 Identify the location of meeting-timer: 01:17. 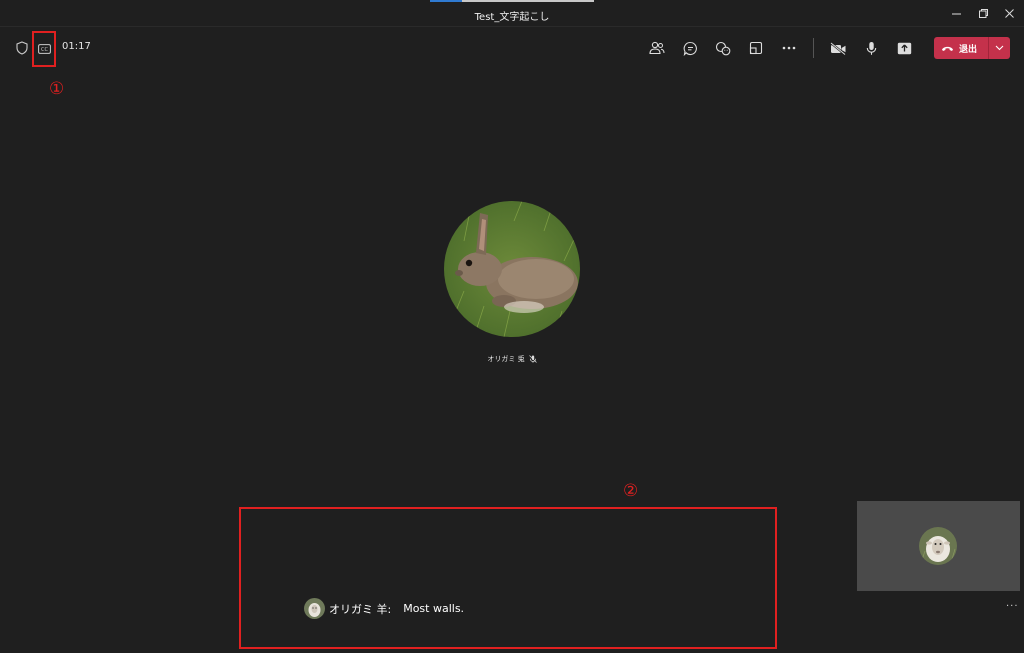
(76, 46).